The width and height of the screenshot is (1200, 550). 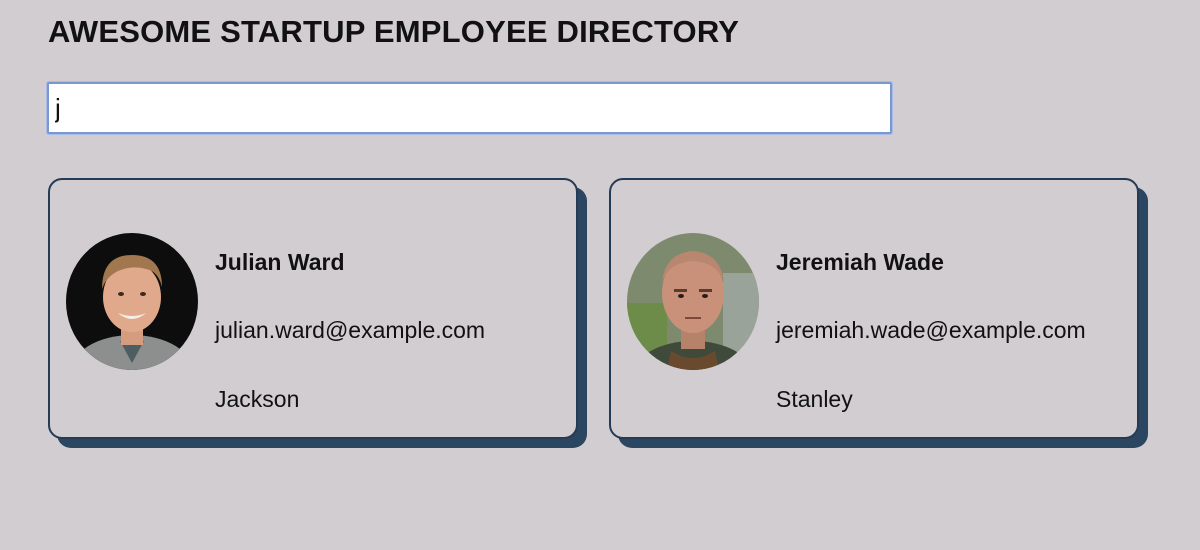 I want to click on employee-email: jeremiah.wade@example.com, so click(x=931, y=330).